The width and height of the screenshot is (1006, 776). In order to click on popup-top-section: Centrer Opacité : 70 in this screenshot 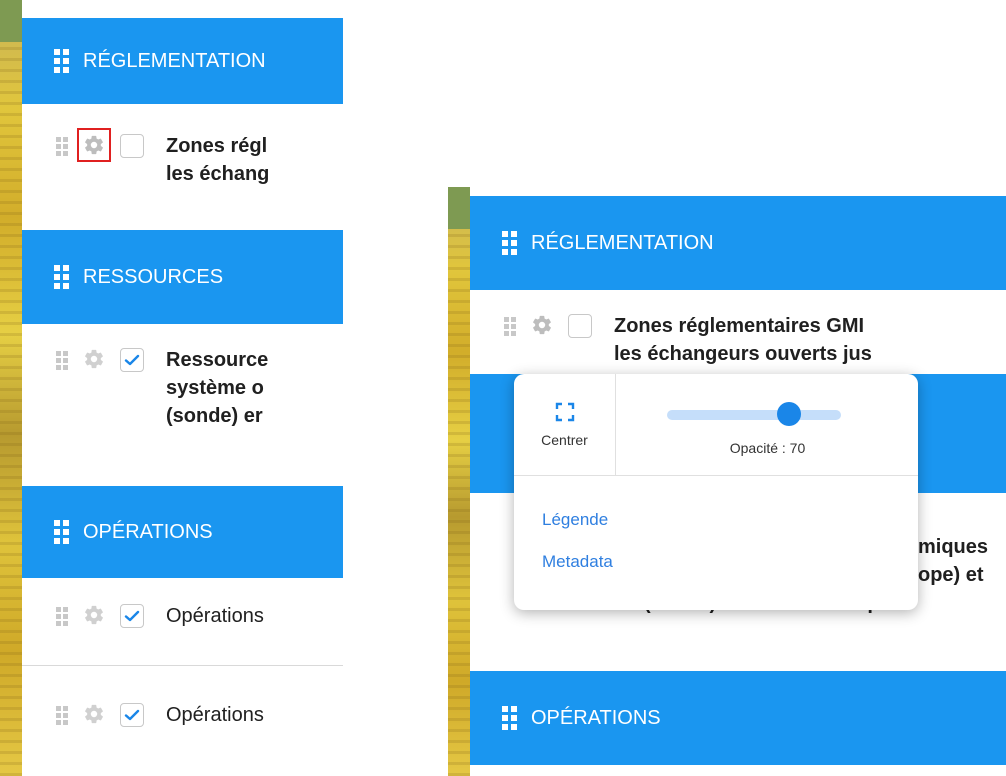, I will do `click(716, 425)`.